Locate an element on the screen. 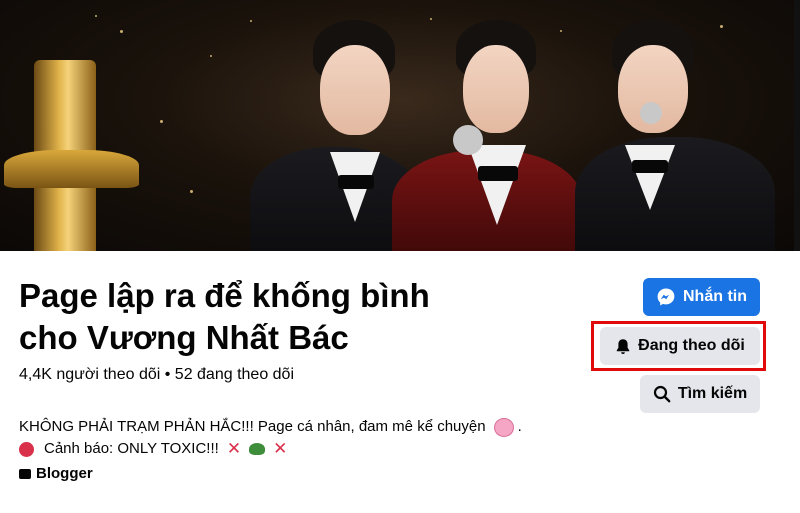 Image resolution: width=800 pixels, height=513 pixels. message-button-label: Nhắn tin is located at coordinates (715, 296).